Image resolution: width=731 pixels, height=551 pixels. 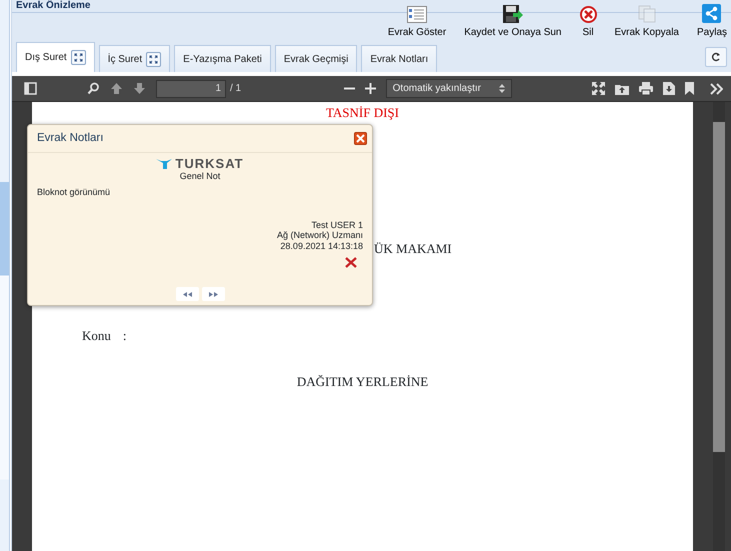 What do you see at coordinates (646, 88) in the screenshot?
I see `print-icon` at bounding box center [646, 88].